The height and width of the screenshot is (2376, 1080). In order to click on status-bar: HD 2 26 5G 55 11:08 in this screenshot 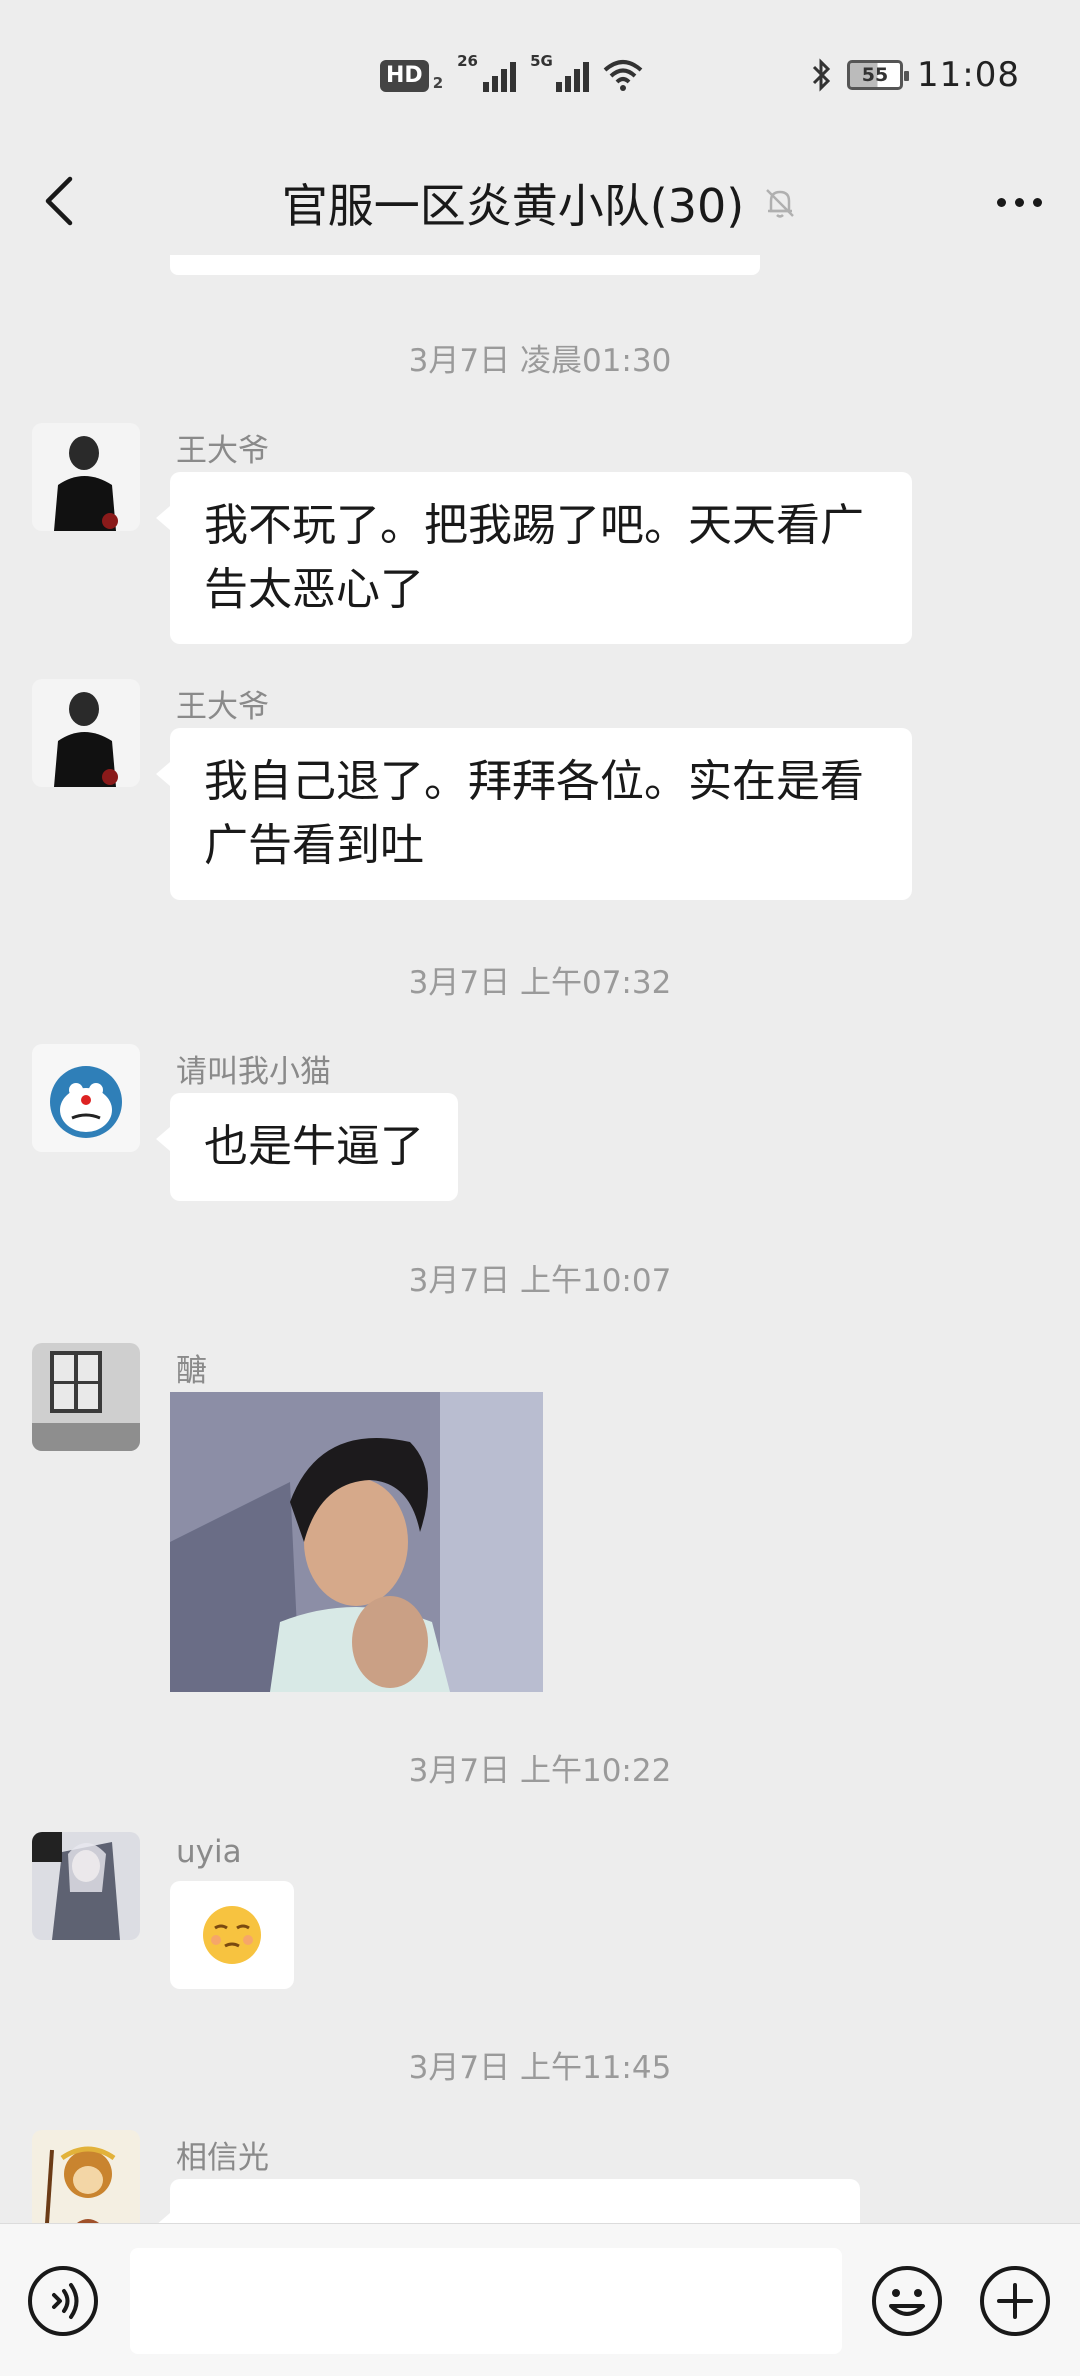, I will do `click(540, 75)`.